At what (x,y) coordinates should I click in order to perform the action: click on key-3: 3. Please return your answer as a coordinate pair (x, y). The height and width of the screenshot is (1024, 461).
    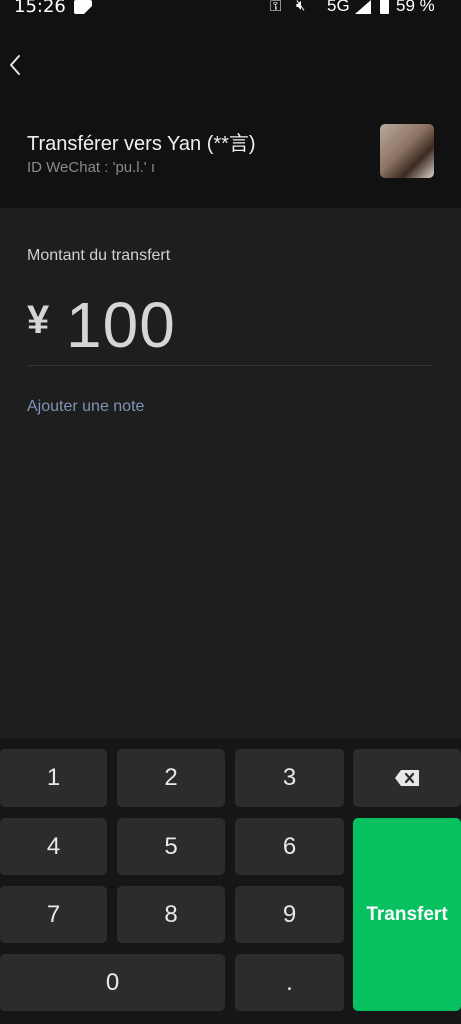
    Looking at the image, I should click on (289, 778).